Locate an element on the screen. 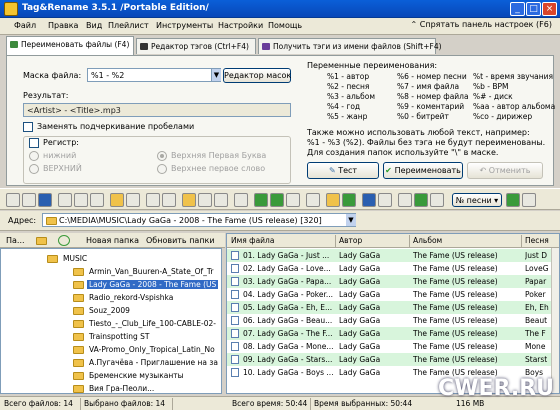  tree-item: VA-Promo_Only_Tropical_Latin_No is located at coordinates (111, 350).